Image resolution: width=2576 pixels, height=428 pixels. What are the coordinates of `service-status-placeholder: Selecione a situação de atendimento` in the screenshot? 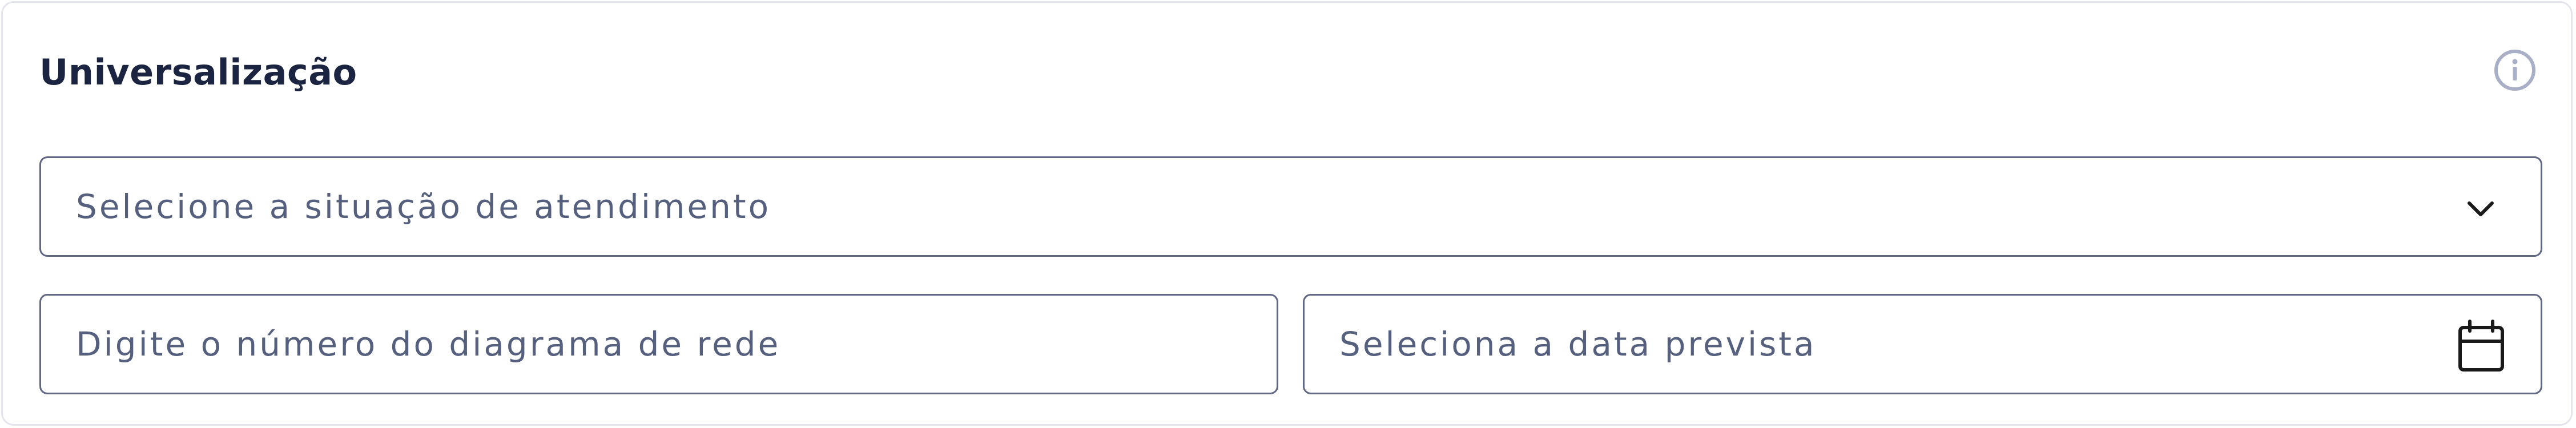 It's located at (423, 206).